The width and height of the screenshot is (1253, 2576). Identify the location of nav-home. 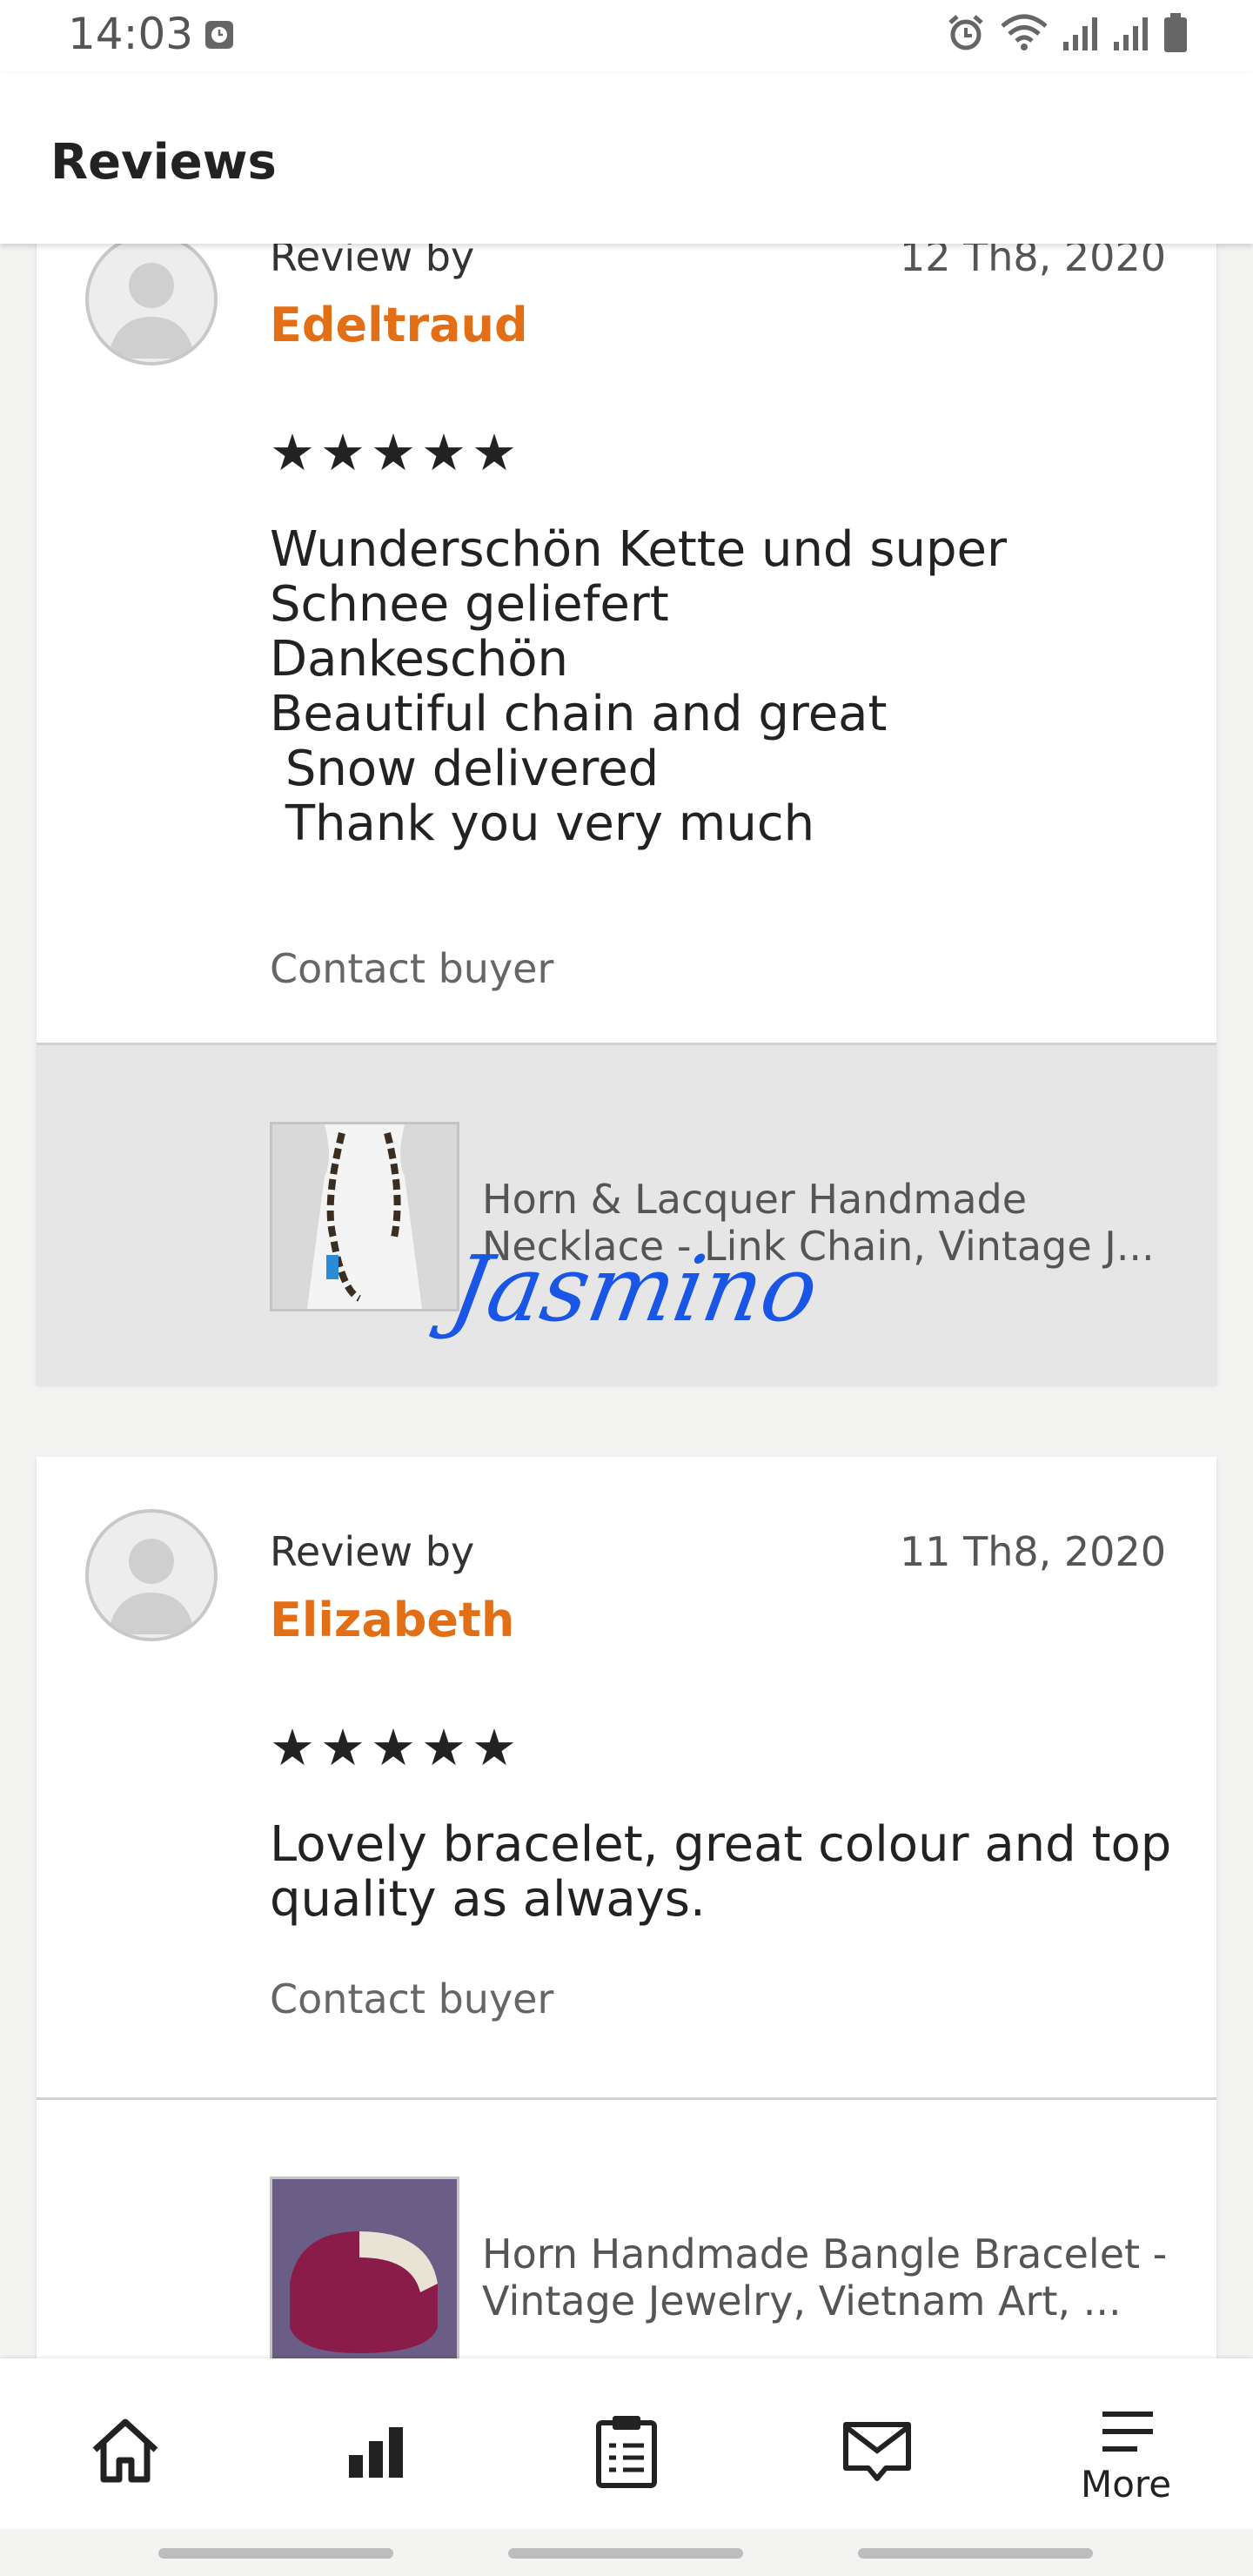
(125, 2450).